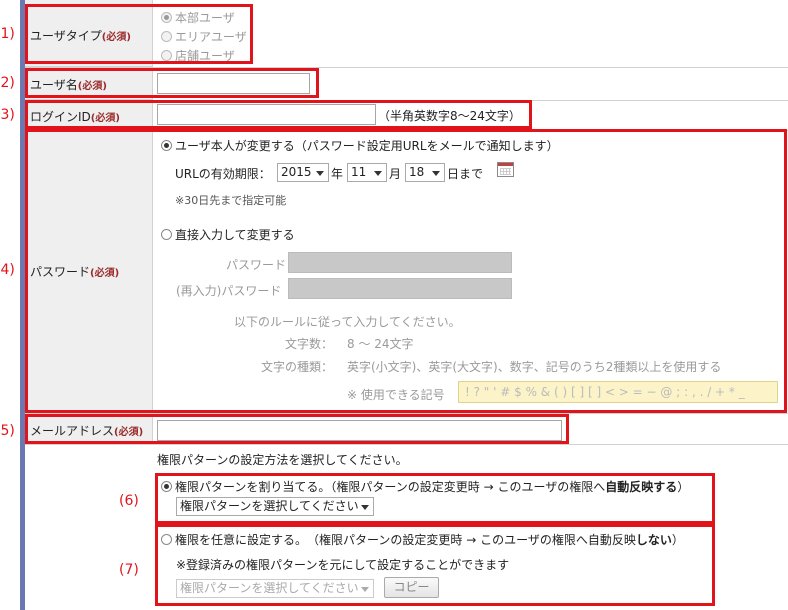  What do you see at coordinates (7, 34) in the screenshot?
I see `marker-1: (1)` at bounding box center [7, 34].